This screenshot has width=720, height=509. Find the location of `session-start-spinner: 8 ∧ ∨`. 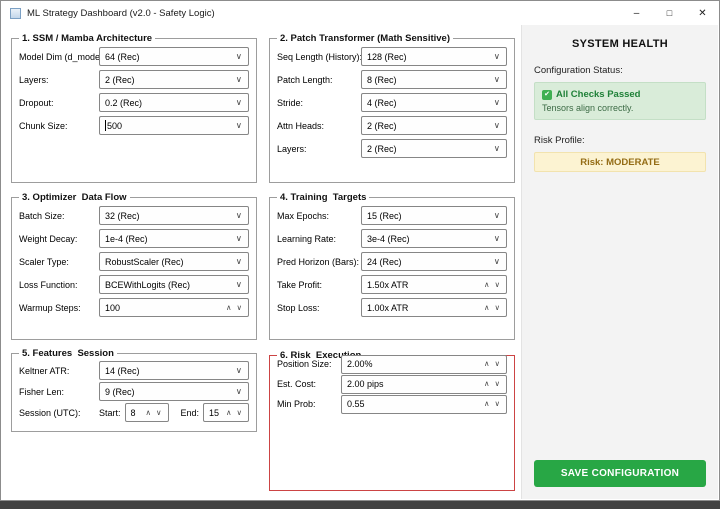

session-start-spinner: 8 ∧ ∨ is located at coordinates (146, 412).